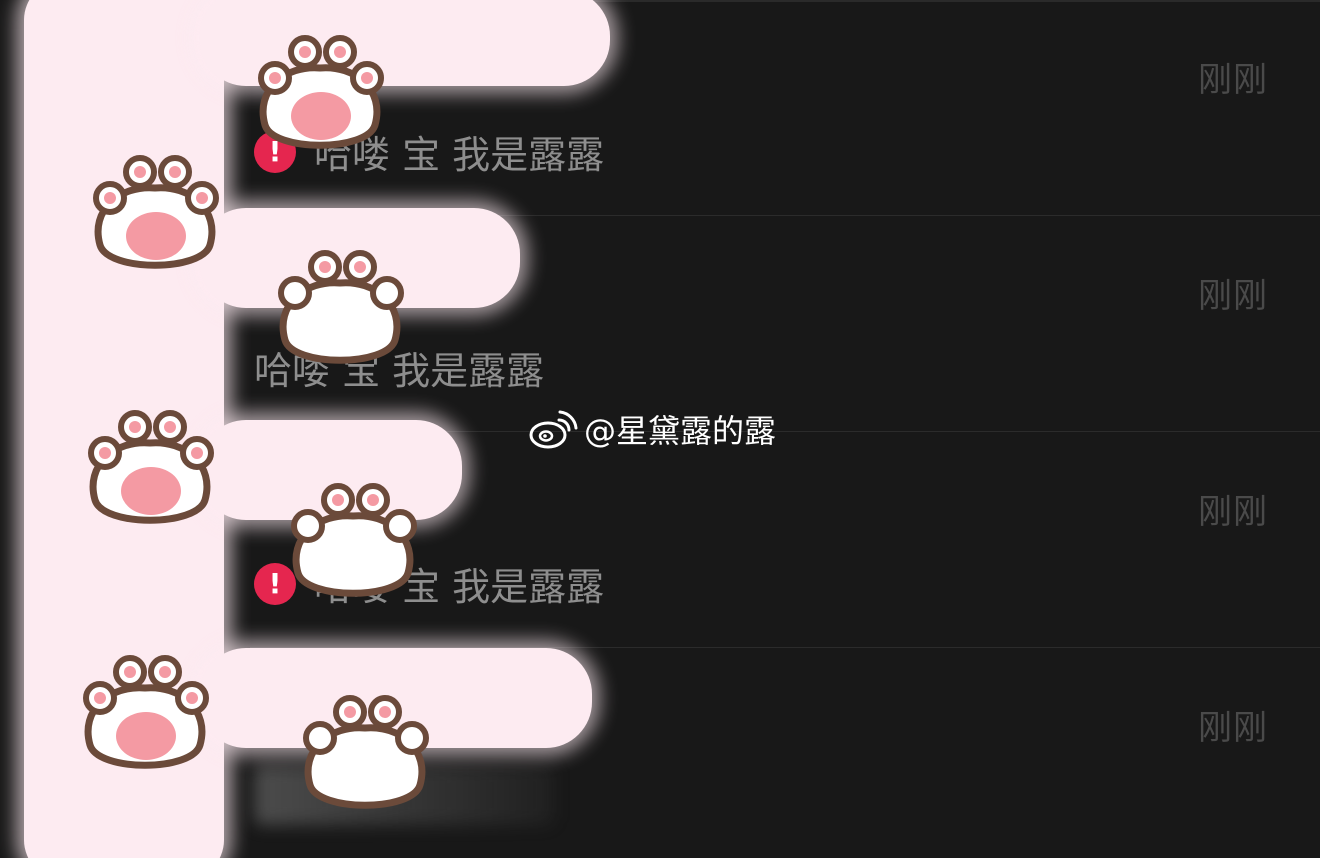 The width and height of the screenshot is (1320, 858). What do you see at coordinates (553, 429) in the screenshot?
I see `weibo-icon` at bounding box center [553, 429].